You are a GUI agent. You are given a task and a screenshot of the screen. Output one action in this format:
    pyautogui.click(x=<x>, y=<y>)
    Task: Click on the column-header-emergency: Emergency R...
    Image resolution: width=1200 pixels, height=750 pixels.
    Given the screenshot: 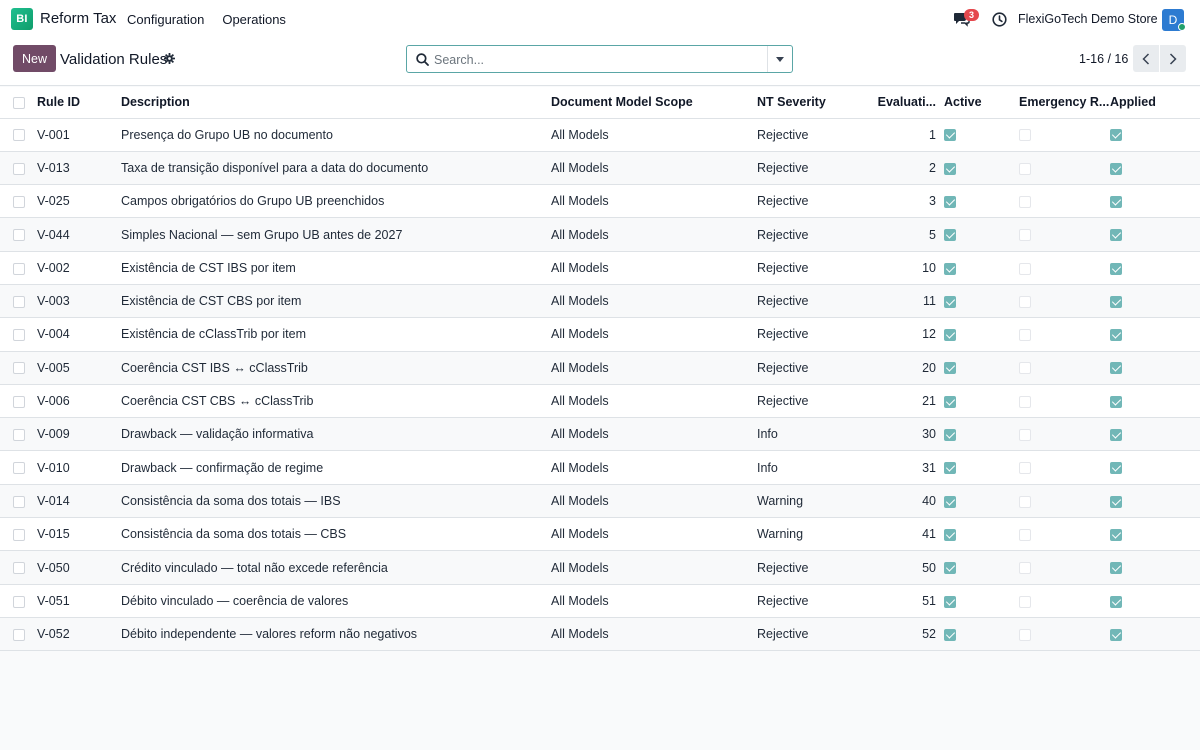 What is the action you would take?
    pyautogui.click(x=1064, y=103)
    